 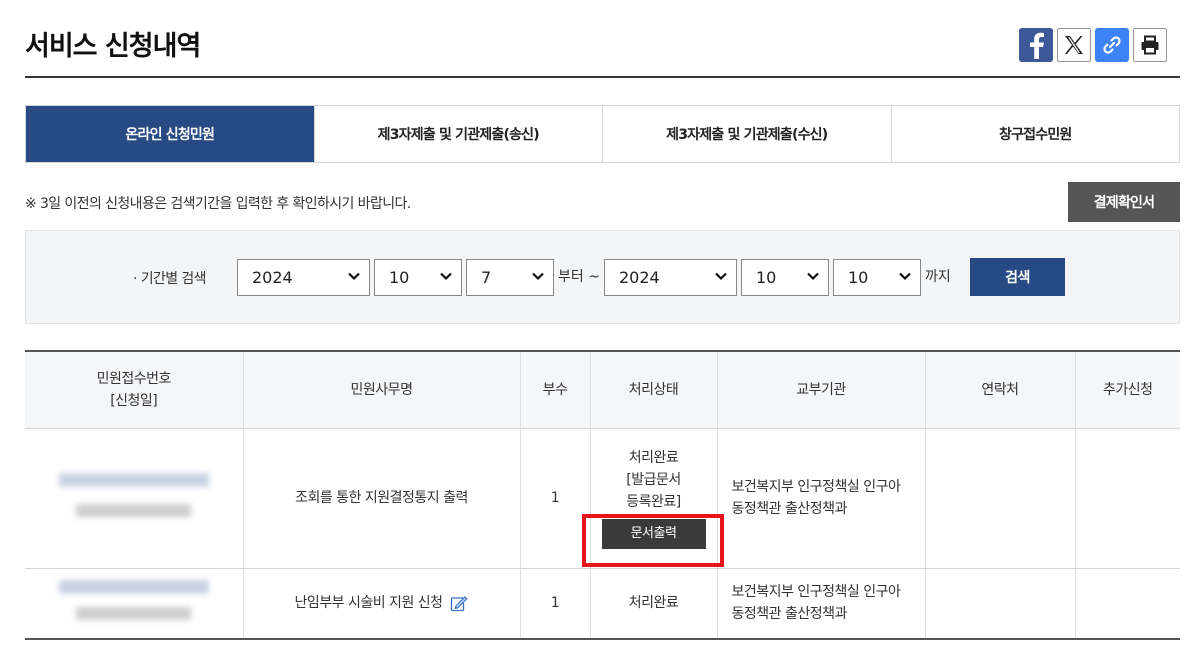 I want to click on to-day-value: 10, so click(x=858, y=277).